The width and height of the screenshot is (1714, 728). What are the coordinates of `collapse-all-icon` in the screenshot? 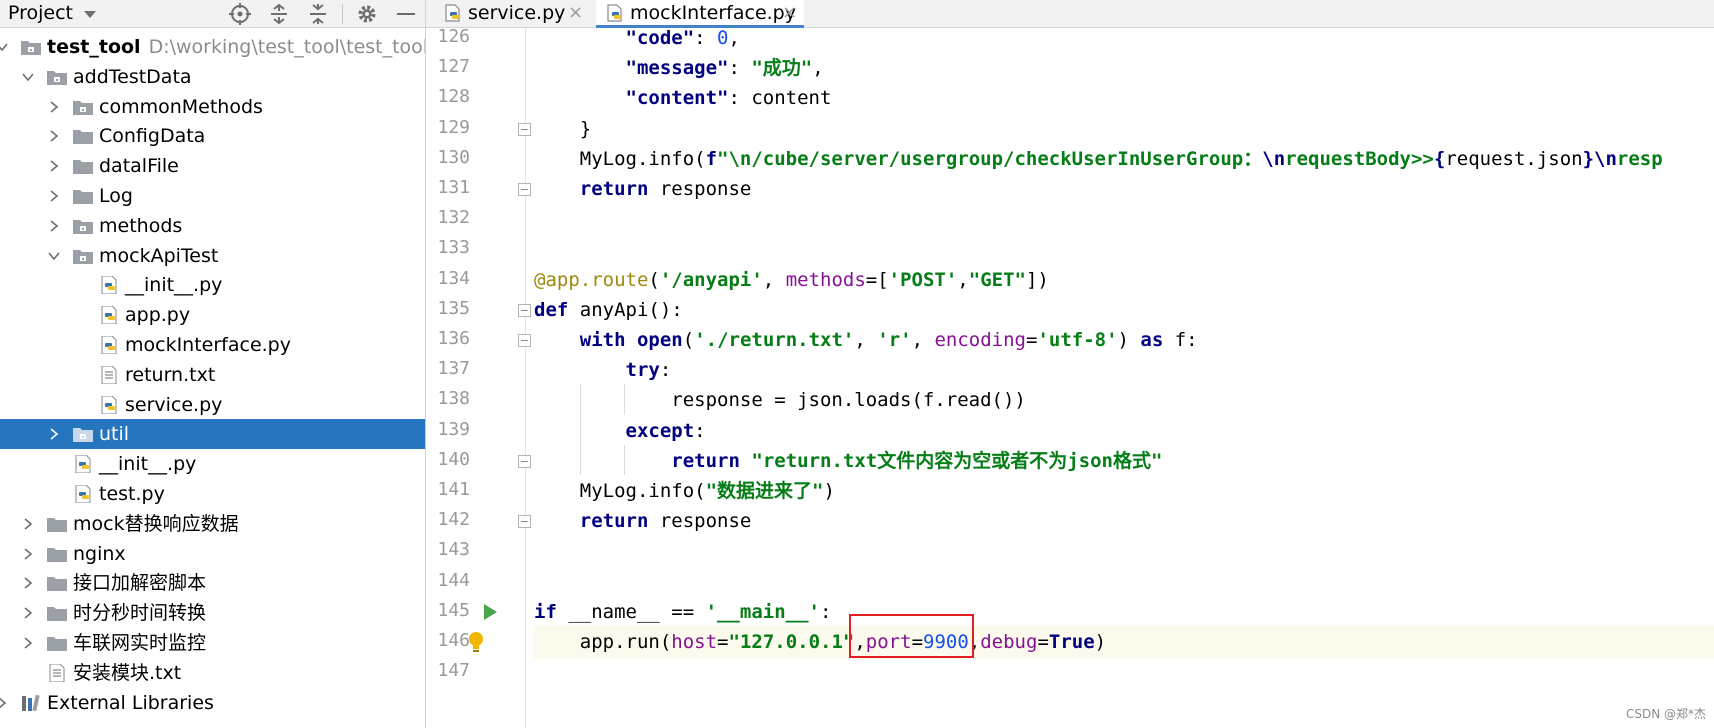 It's located at (318, 14).